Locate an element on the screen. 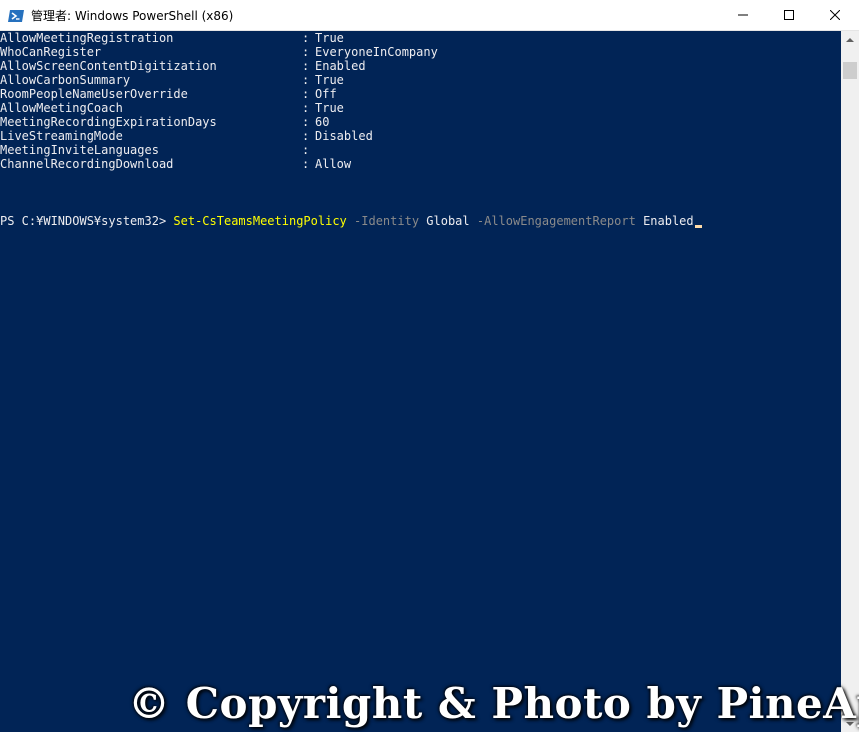 The height and width of the screenshot is (732, 859). output-row: AllowMeetingRegistration : True is located at coordinates (172, 38).